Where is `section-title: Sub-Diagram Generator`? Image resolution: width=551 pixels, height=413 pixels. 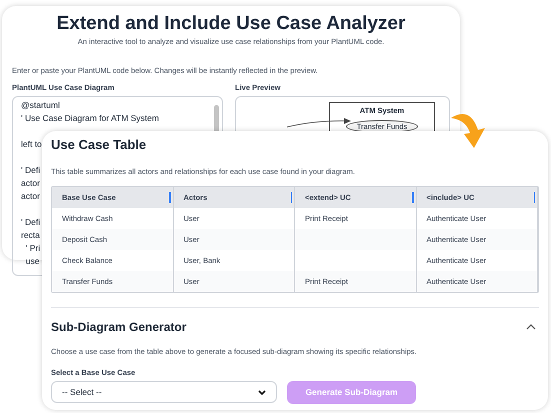
section-title: Sub-Diagram Generator is located at coordinates (118, 327).